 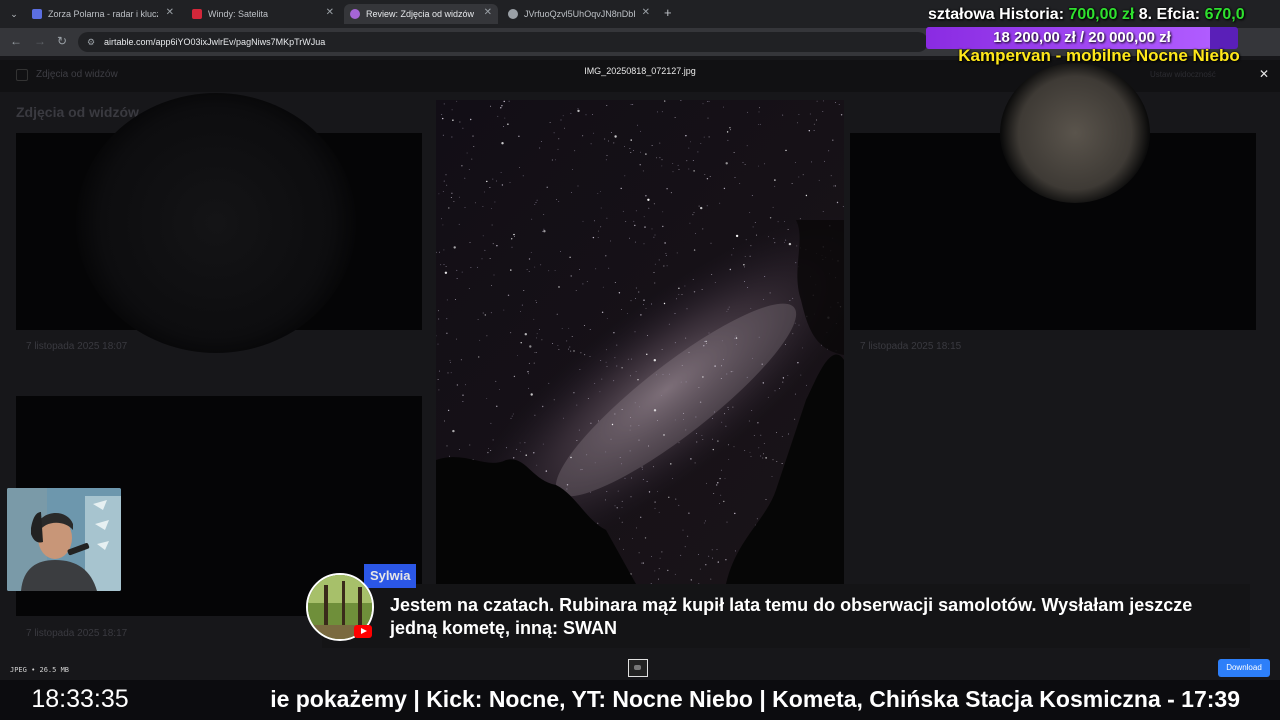 I want to click on file-meta: JPEG • 26.5 MB, so click(x=40, y=670).